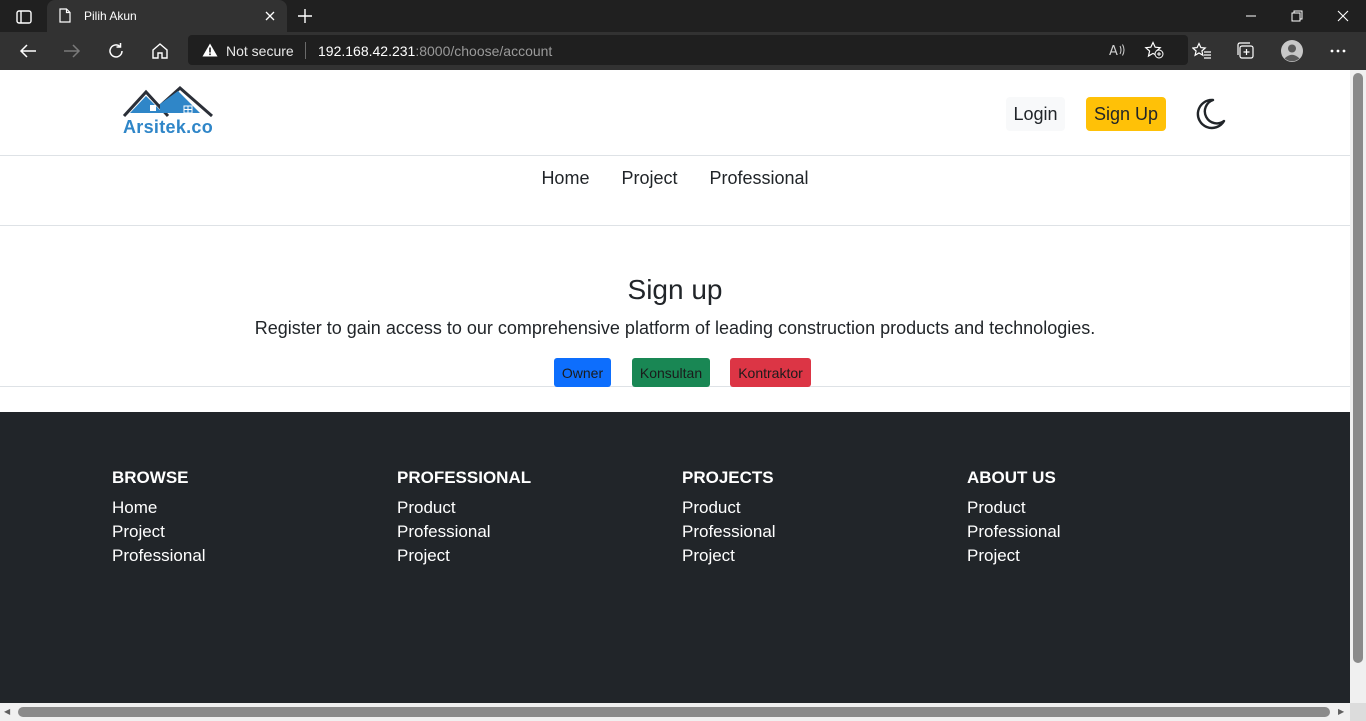 This screenshot has width=1366, height=721. I want to click on footer-heading: PROJECTS, so click(728, 477).